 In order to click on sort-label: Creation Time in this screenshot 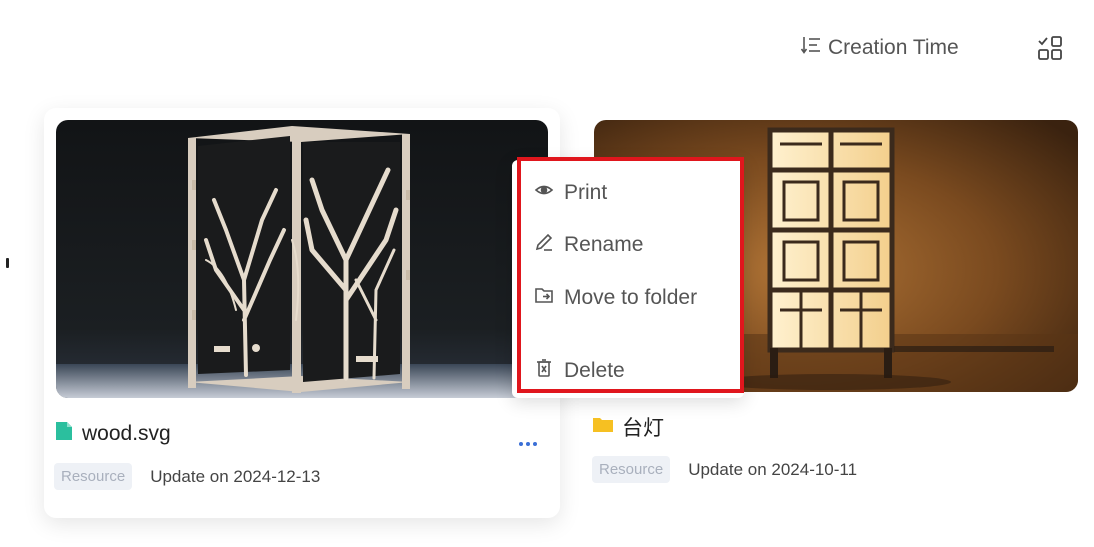, I will do `click(893, 47)`.